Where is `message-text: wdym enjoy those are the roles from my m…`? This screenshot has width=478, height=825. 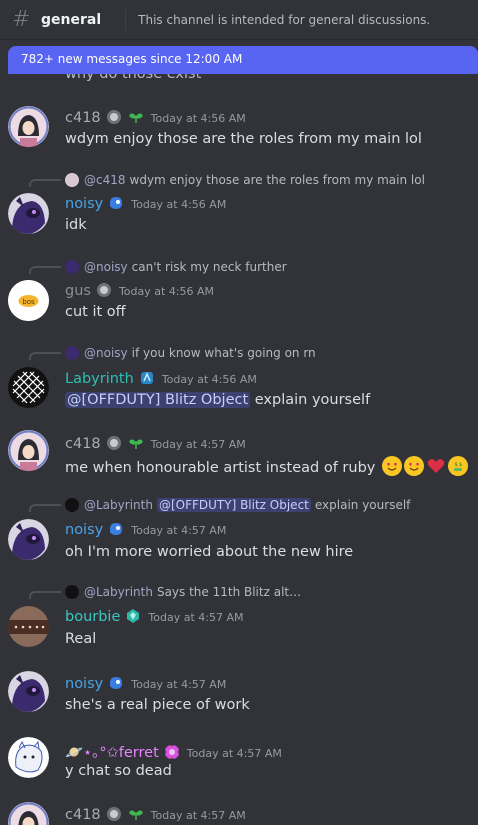 message-text: wdym enjoy those are the roles from my m… is located at coordinates (243, 139).